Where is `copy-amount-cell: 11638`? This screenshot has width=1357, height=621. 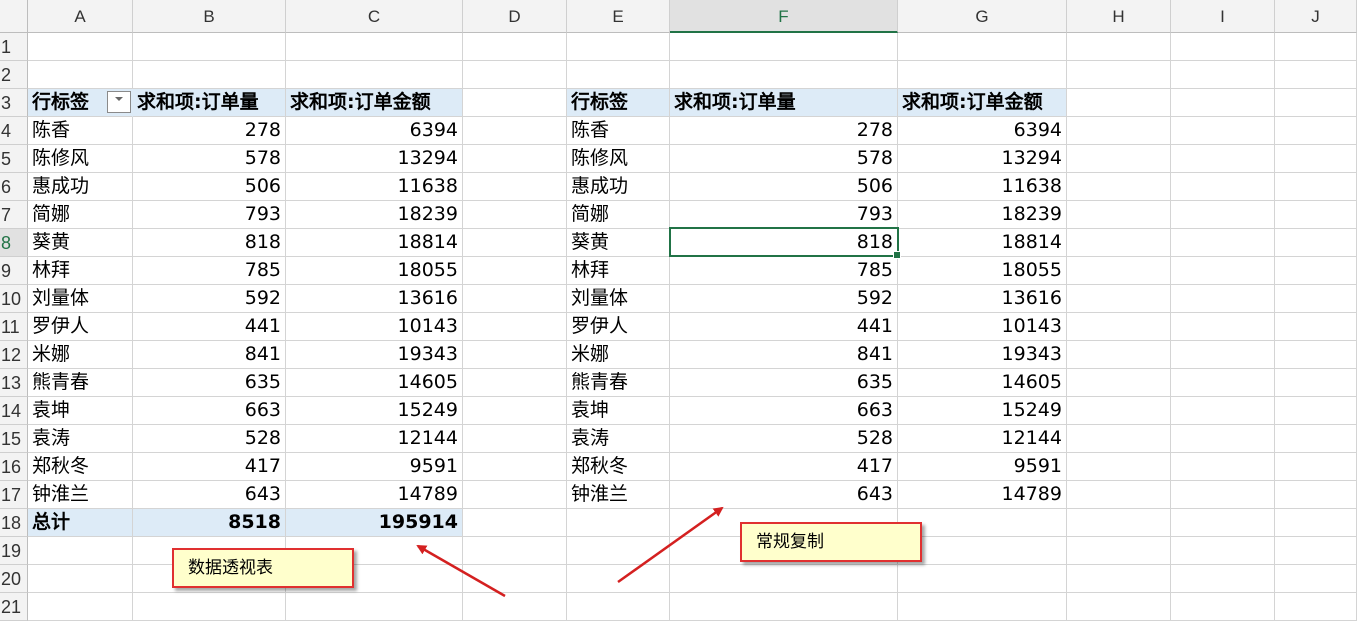 copy-amount-cell: 11638 is located at coordinates (982, 187).